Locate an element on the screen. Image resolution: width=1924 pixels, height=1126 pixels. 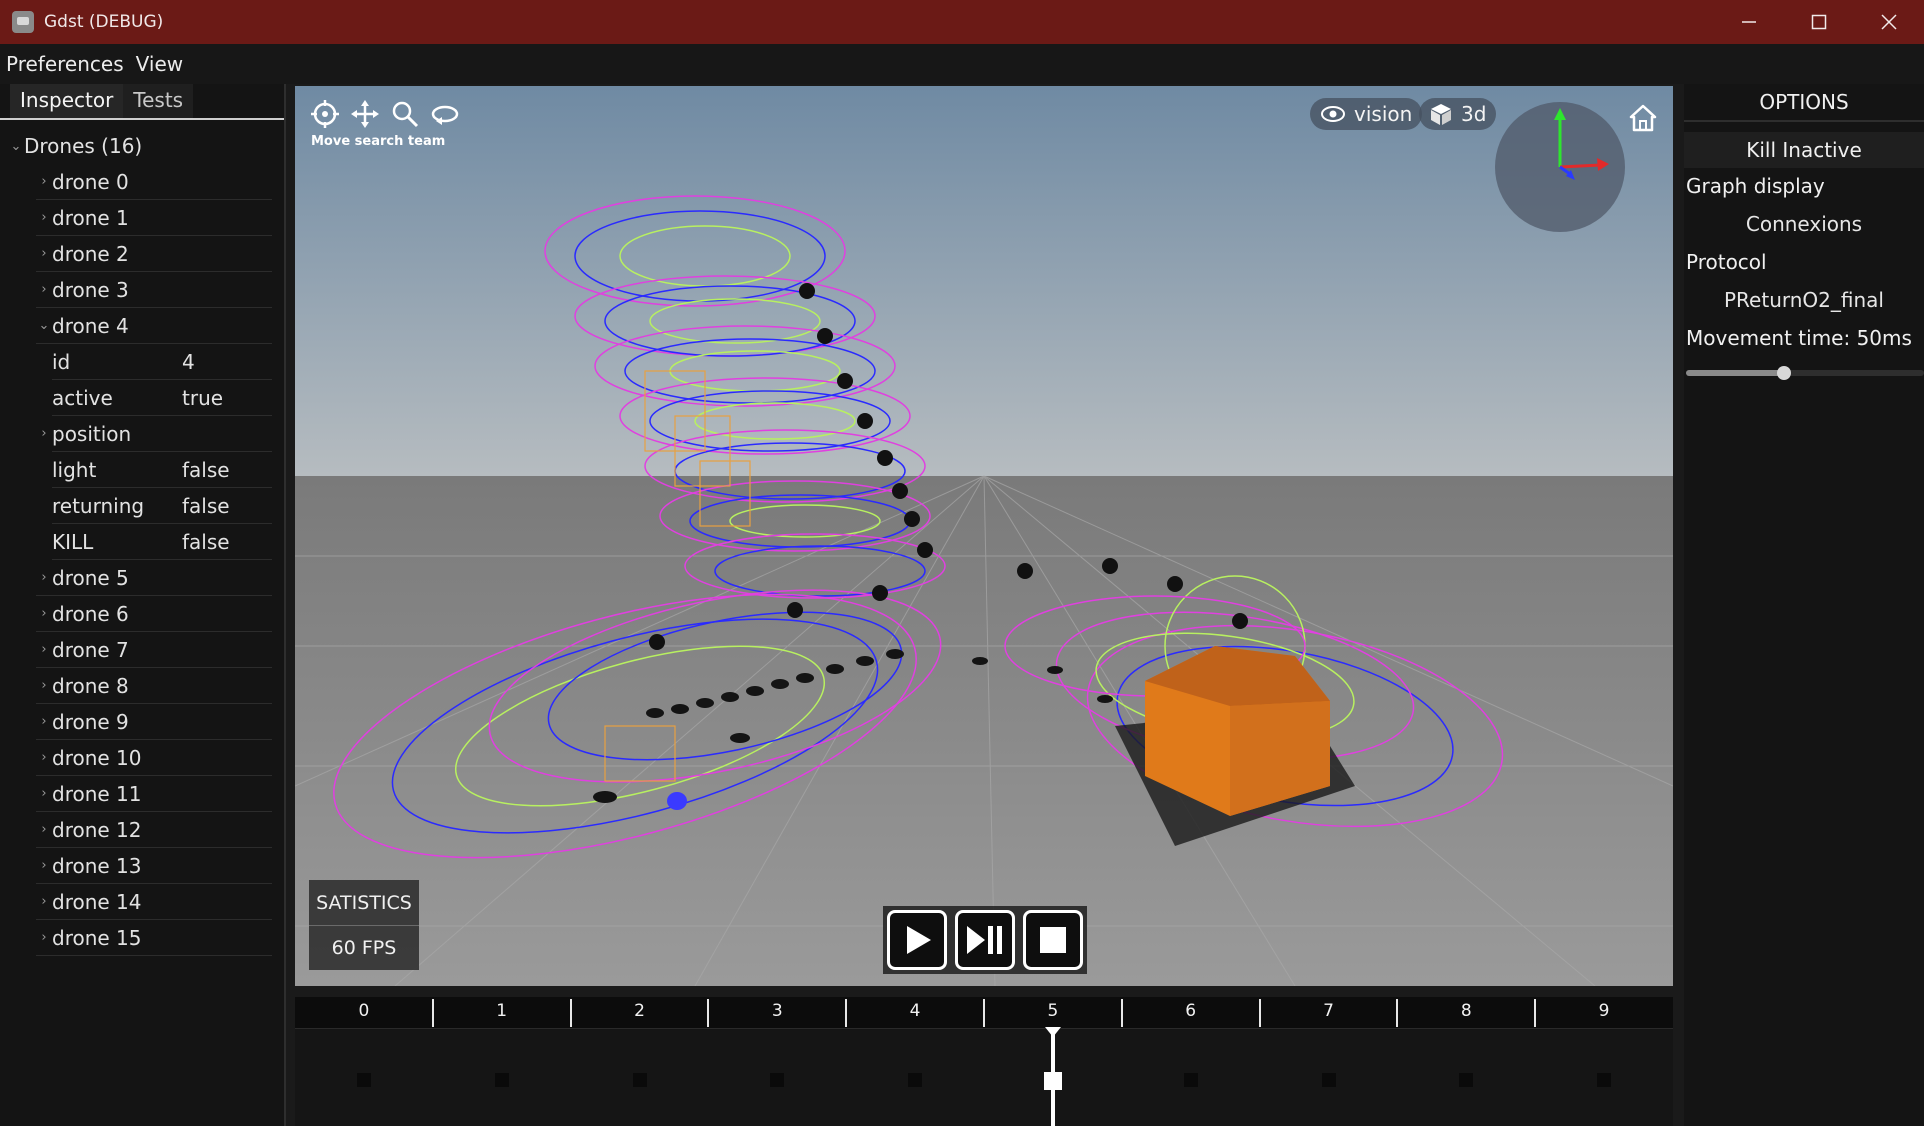
move-tool-button is located at coordinates (365, 114).